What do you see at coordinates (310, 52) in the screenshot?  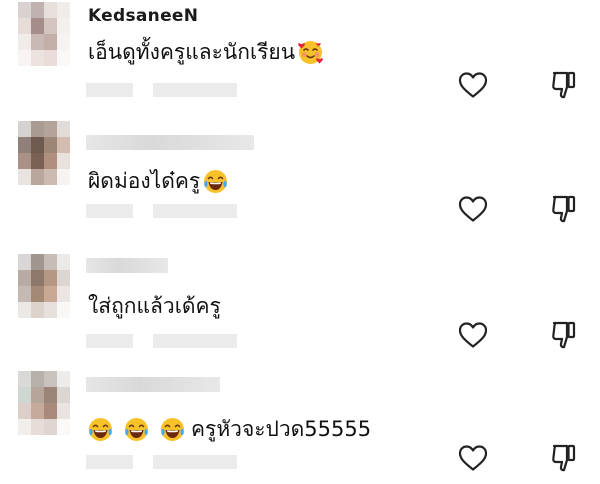 I see `smiling-face-with-hearts-icon` at bounding box center [310, 52].